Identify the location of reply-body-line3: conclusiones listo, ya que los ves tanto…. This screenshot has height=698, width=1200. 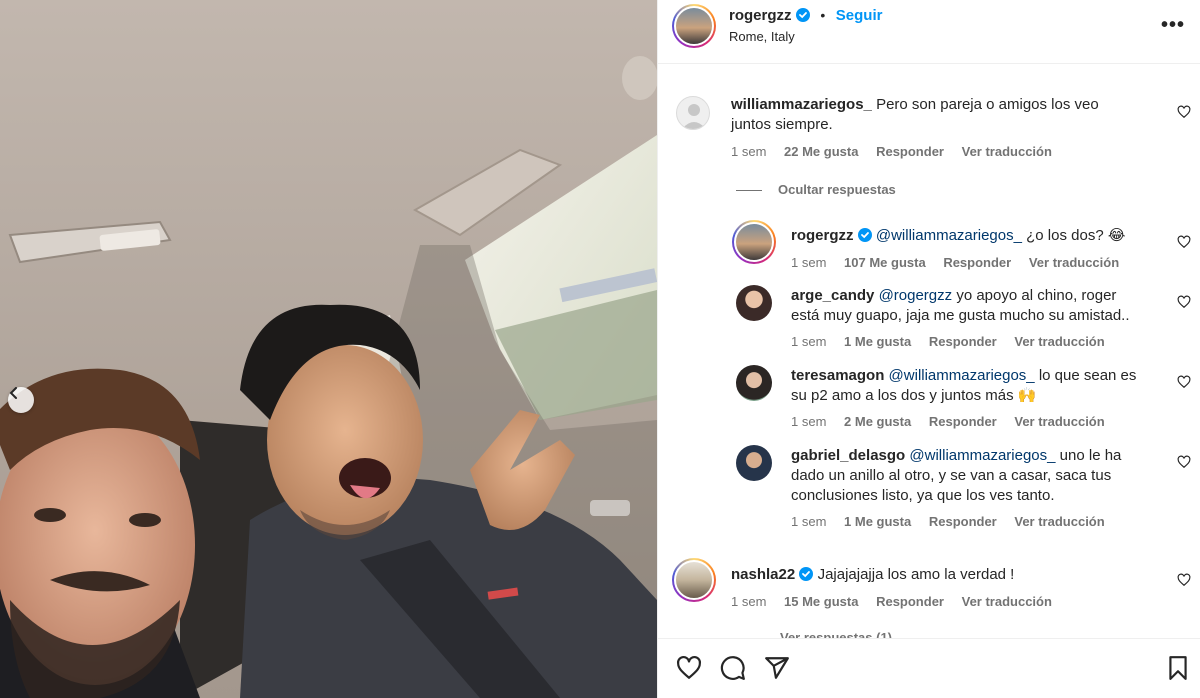
(923, 495).